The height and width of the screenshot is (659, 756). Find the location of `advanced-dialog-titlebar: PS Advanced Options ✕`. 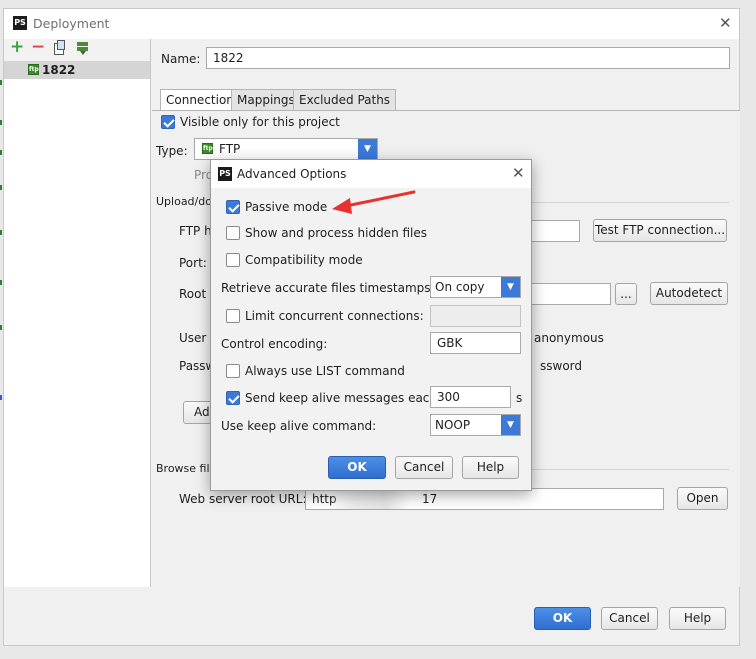

advanced-dialog-titlebar: PS Advanced Options ✕ is located at coordinates (371, 174).